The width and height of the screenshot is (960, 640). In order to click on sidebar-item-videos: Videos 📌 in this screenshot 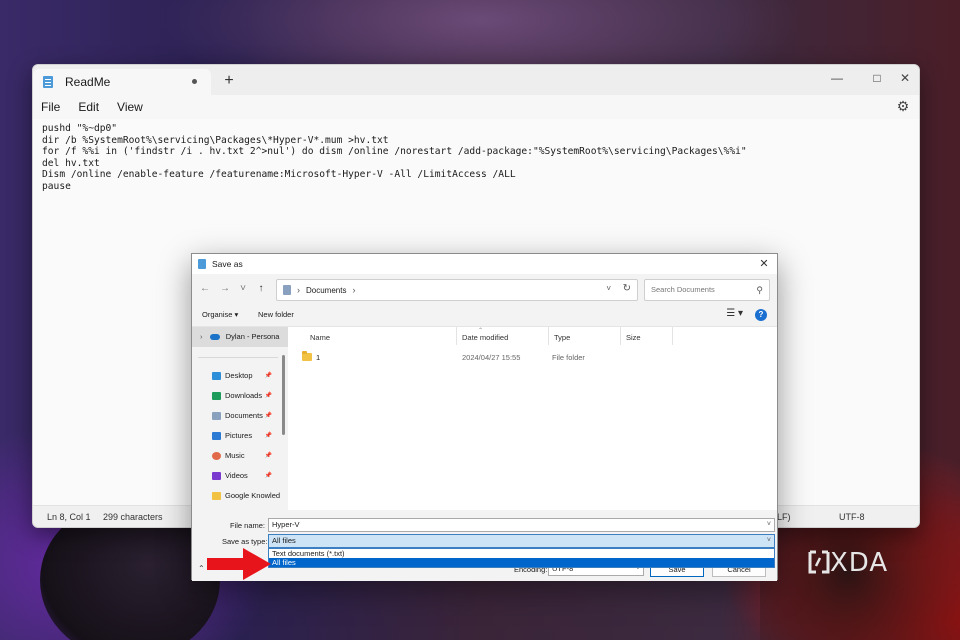, I will do `click(249, 476)`.